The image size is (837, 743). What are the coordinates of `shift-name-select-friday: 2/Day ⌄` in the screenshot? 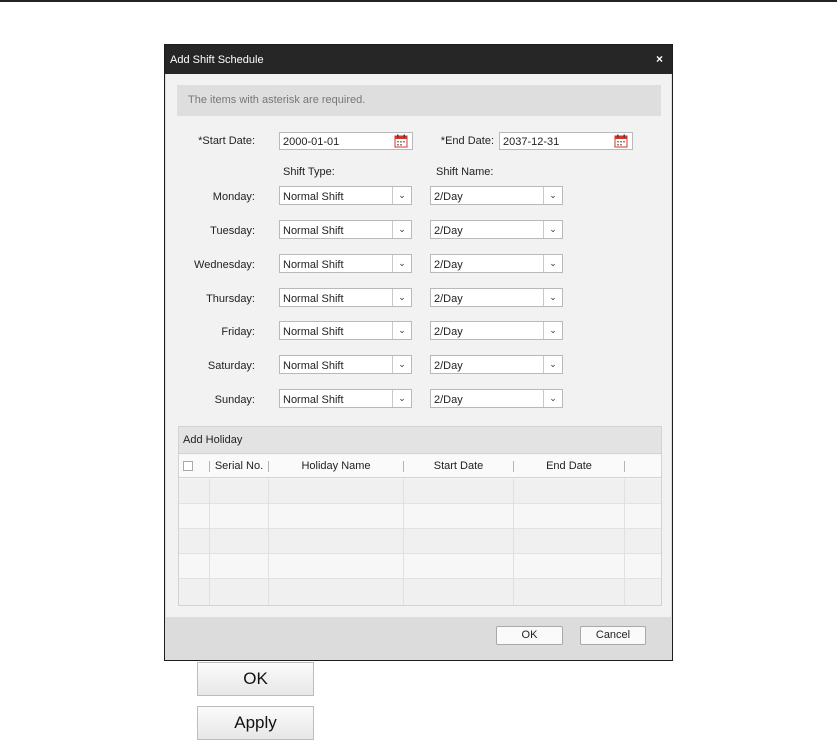 It's located at (496, 330).